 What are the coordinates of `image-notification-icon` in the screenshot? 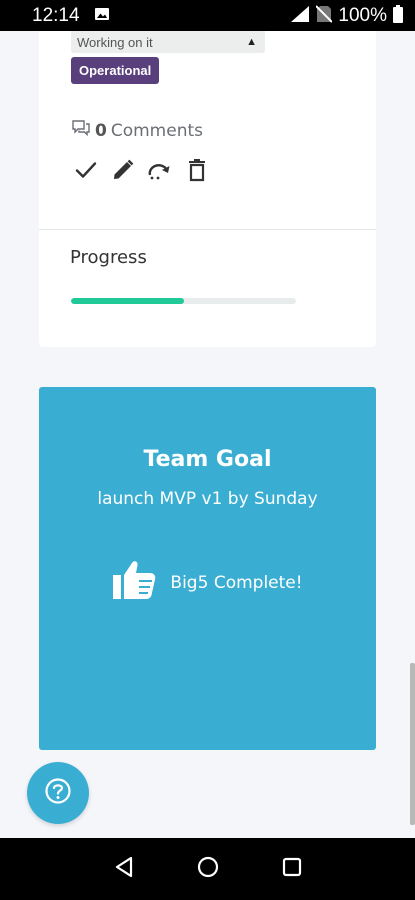 It's located at (102, 16).